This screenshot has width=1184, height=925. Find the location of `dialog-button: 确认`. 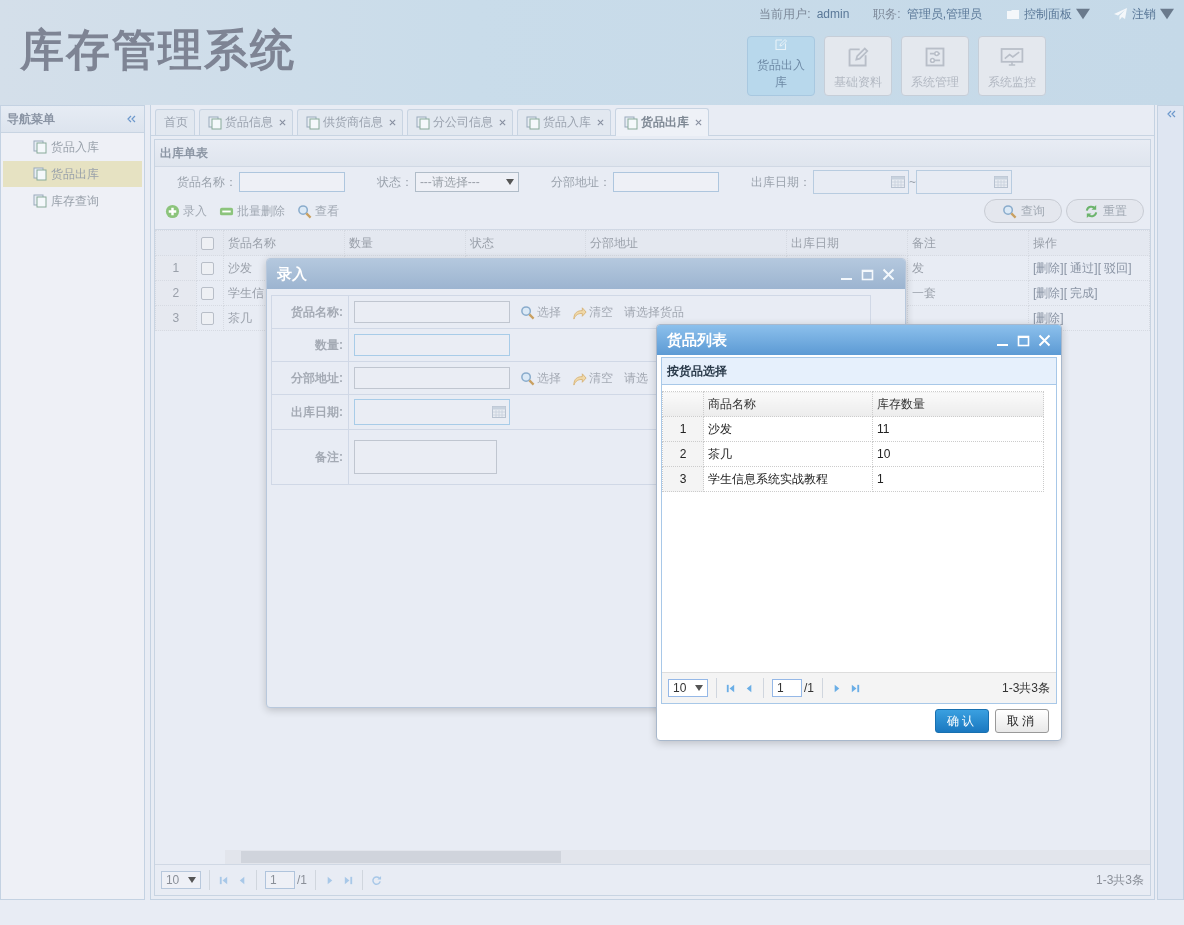

dialog-button: 确认 is located at coordinates (962, 721).